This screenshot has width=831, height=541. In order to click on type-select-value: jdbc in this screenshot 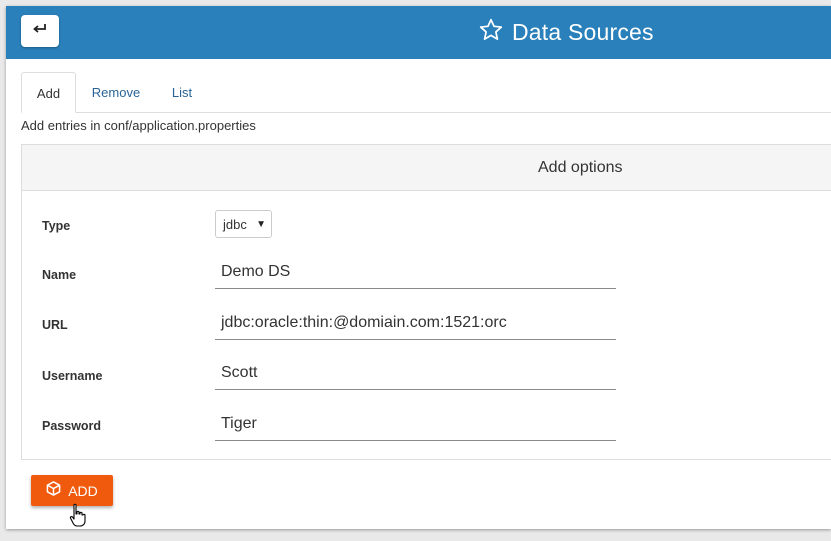, I will do `click(235, 224)`.